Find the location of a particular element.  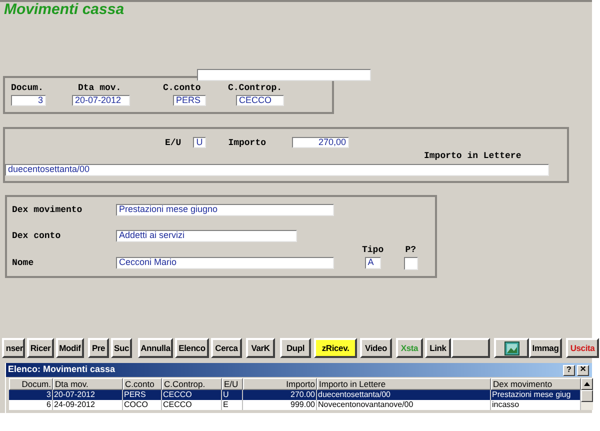

input-field: PERS is located at coordinates (189, 100).